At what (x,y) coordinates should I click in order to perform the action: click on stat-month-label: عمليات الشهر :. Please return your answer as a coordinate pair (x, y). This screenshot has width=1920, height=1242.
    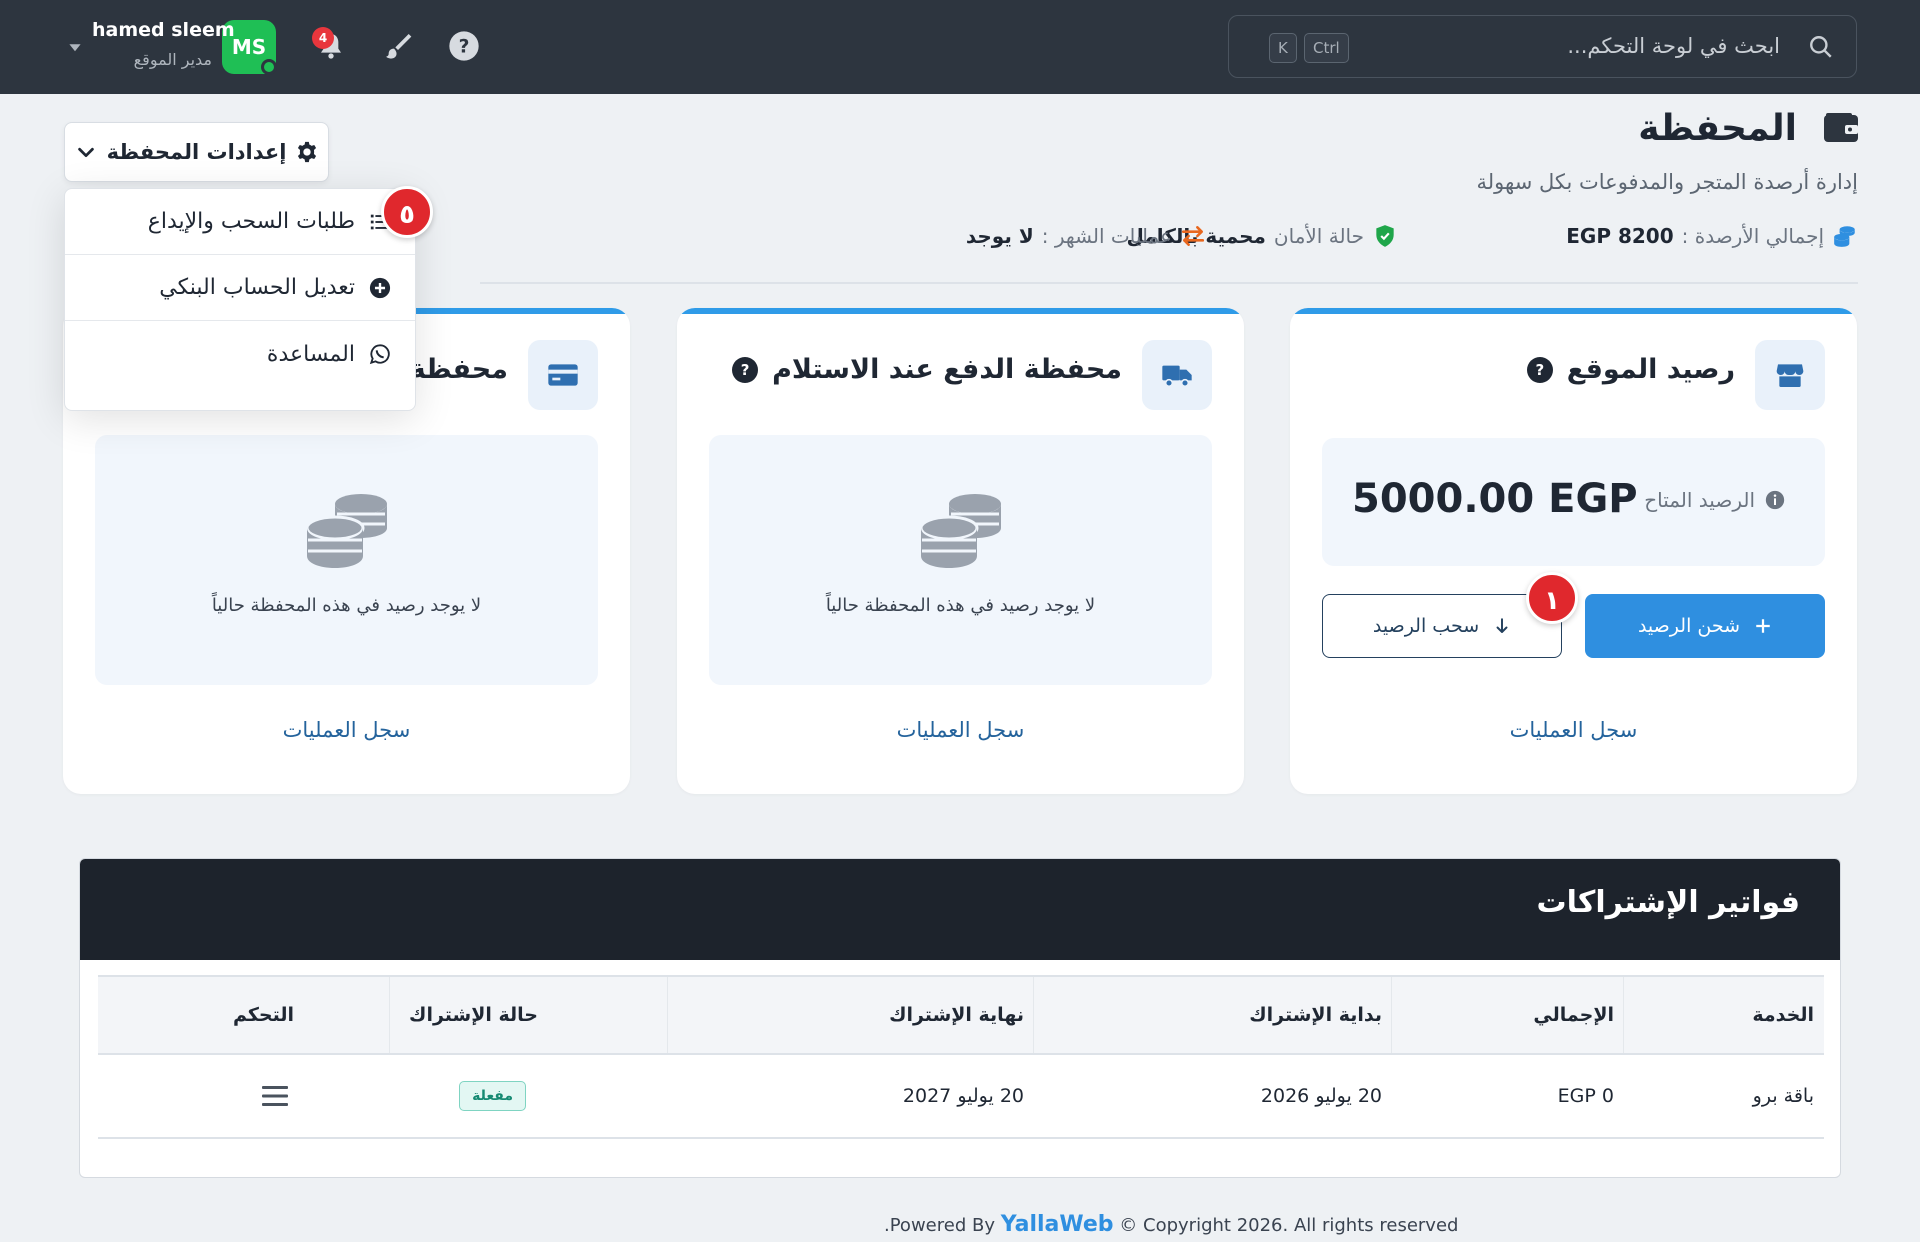
    Looking at the image, I should click on (1106, 236).